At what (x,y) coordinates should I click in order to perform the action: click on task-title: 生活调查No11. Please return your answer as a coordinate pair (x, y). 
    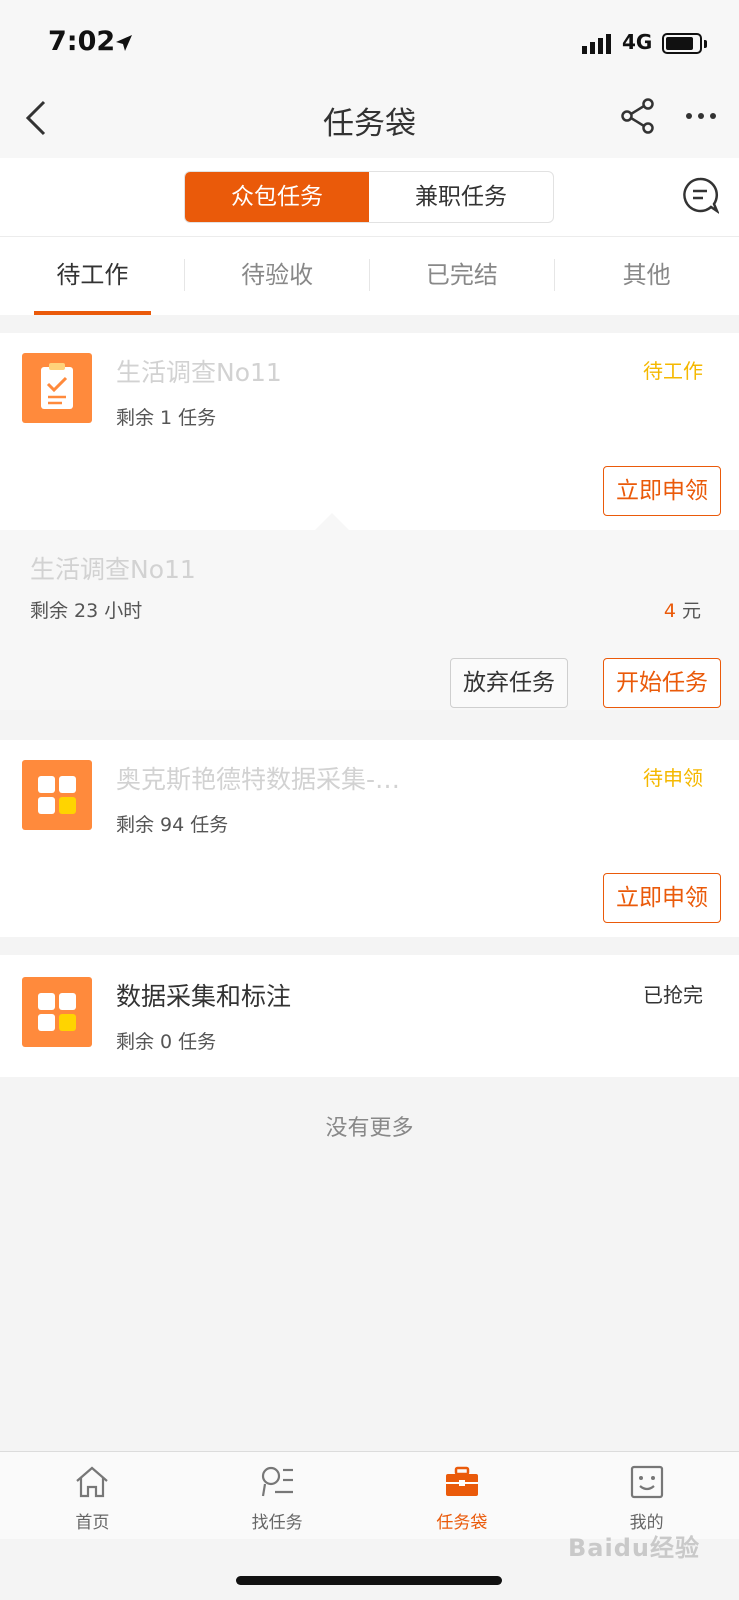
    Looking at the image, I should click on (199, 372).